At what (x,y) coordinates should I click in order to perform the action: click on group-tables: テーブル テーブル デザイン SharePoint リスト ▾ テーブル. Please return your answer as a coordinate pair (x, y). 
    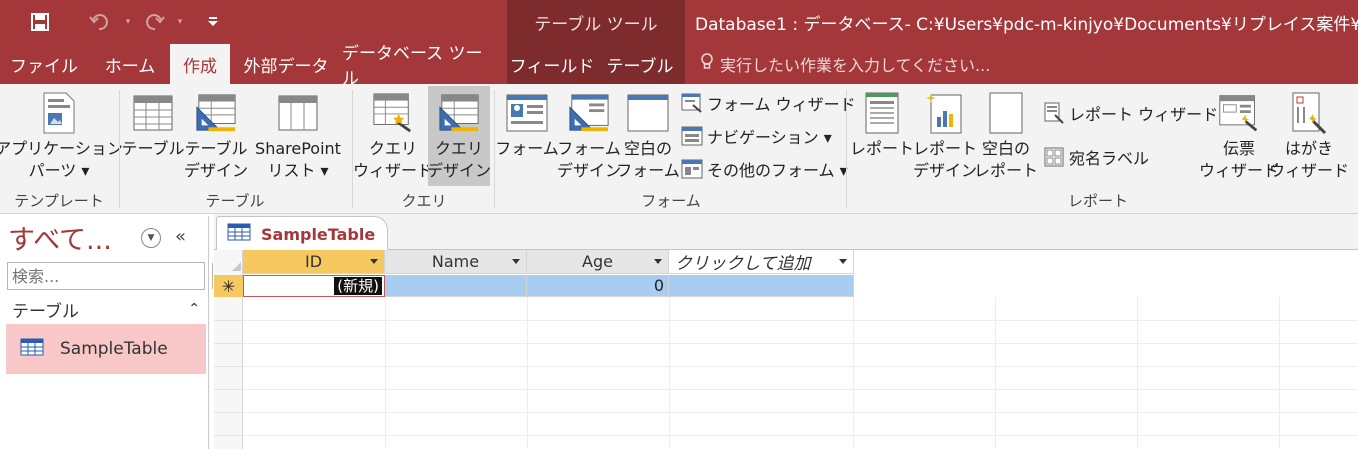
    Looking at the image, I should click on (234, 149).